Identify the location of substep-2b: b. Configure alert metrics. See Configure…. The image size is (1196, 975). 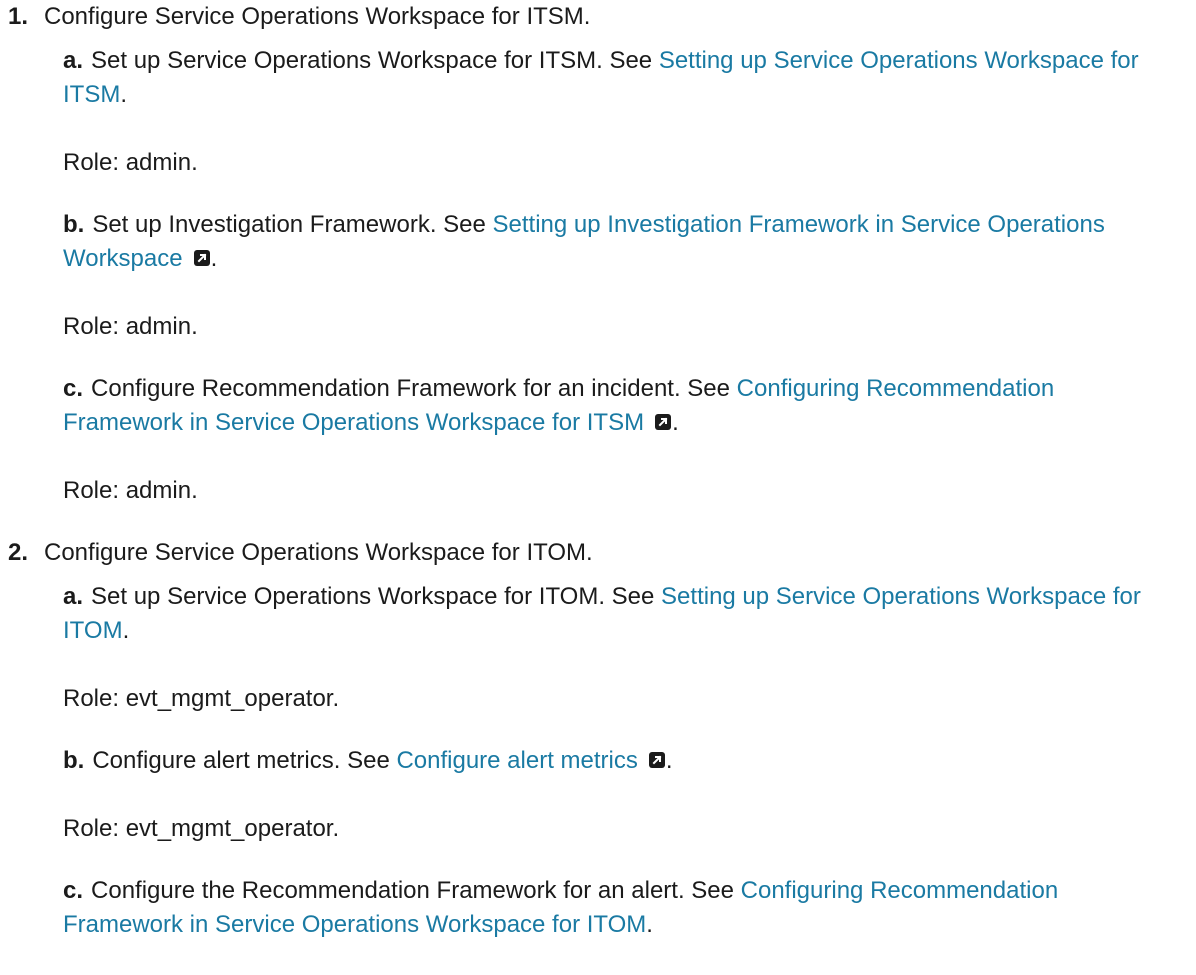
(629, 795).